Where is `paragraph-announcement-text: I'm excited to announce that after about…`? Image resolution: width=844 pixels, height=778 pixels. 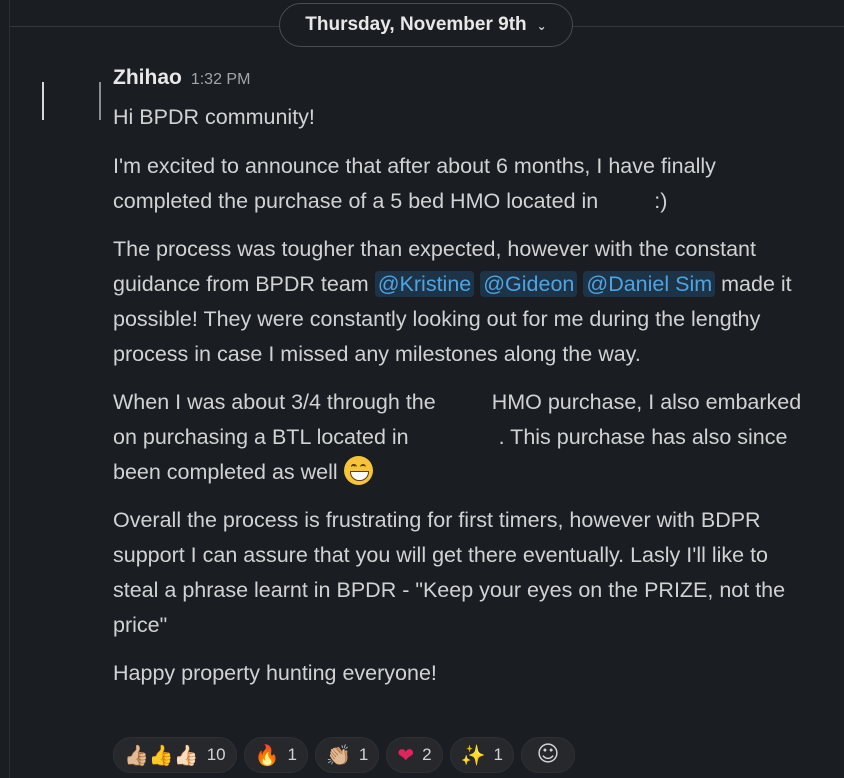
paragraph-announcement-text: I'm excited to announce that after about… is located at coordinates (414, 183).